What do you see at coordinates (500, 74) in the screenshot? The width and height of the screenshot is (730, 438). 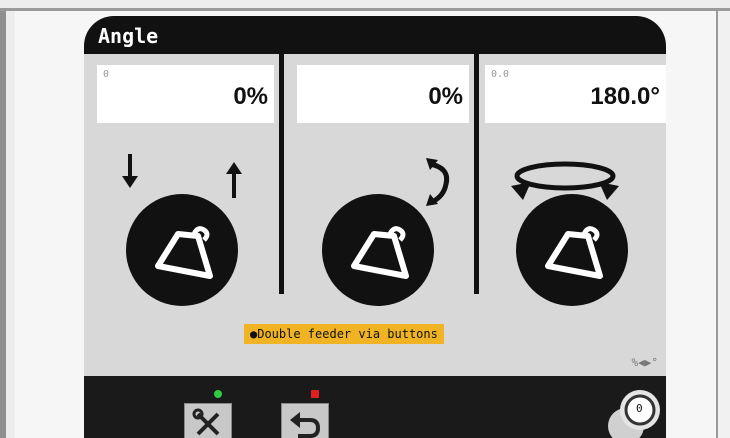 I see `small-value-rotate: 0.0` at bounding box center [500, 74].